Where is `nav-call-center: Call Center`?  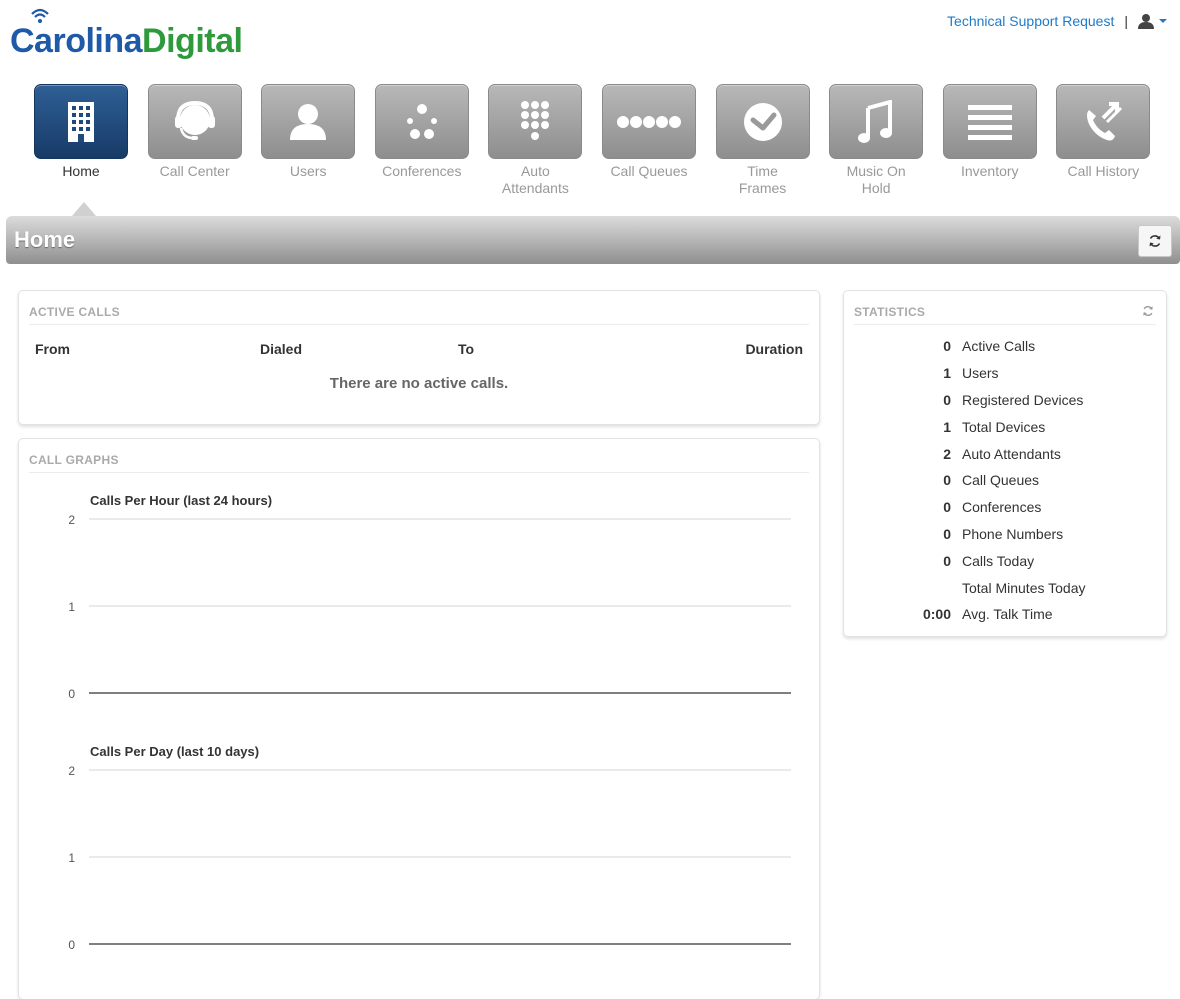 nav-call-center: Call Center is located at coordinates (194, 140).